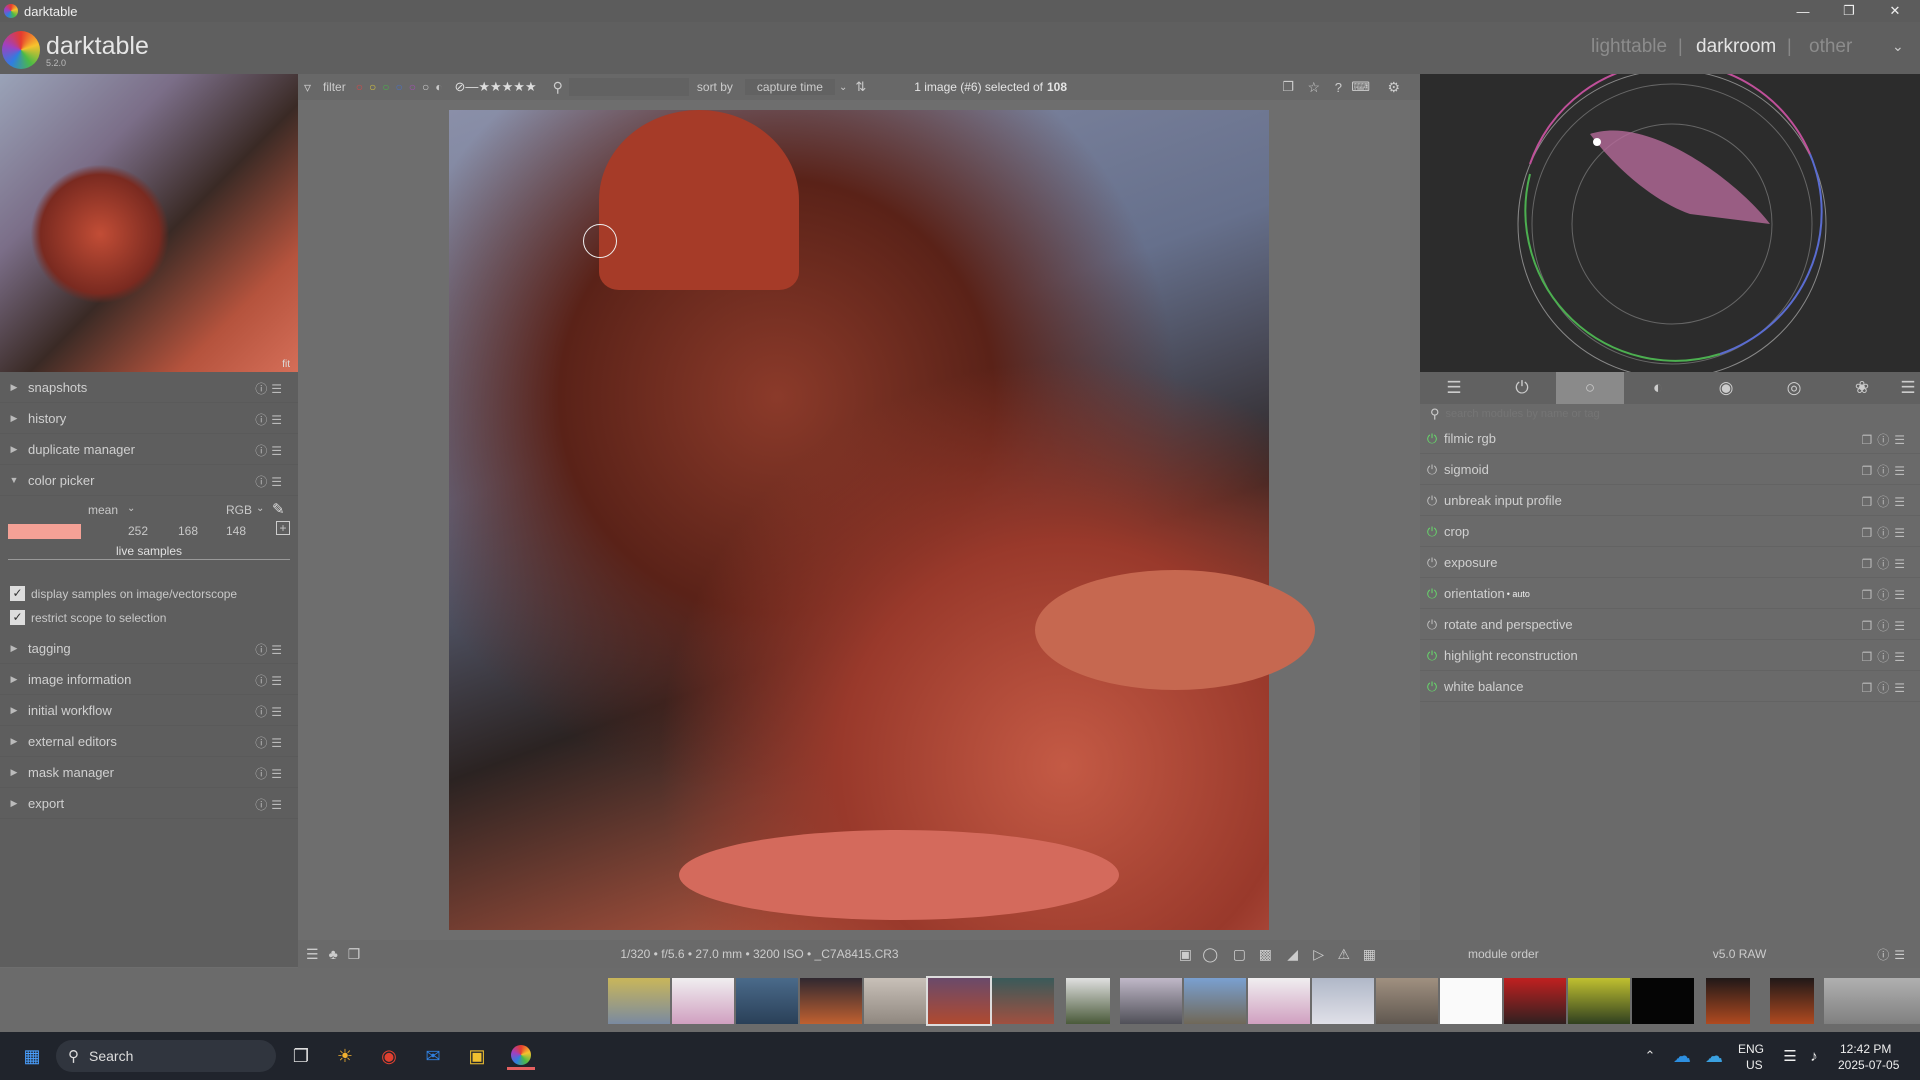  Describe the element at coordinates (1794, 388) in the screenshot. I see `tab-correct-icon: ◎` at that location.